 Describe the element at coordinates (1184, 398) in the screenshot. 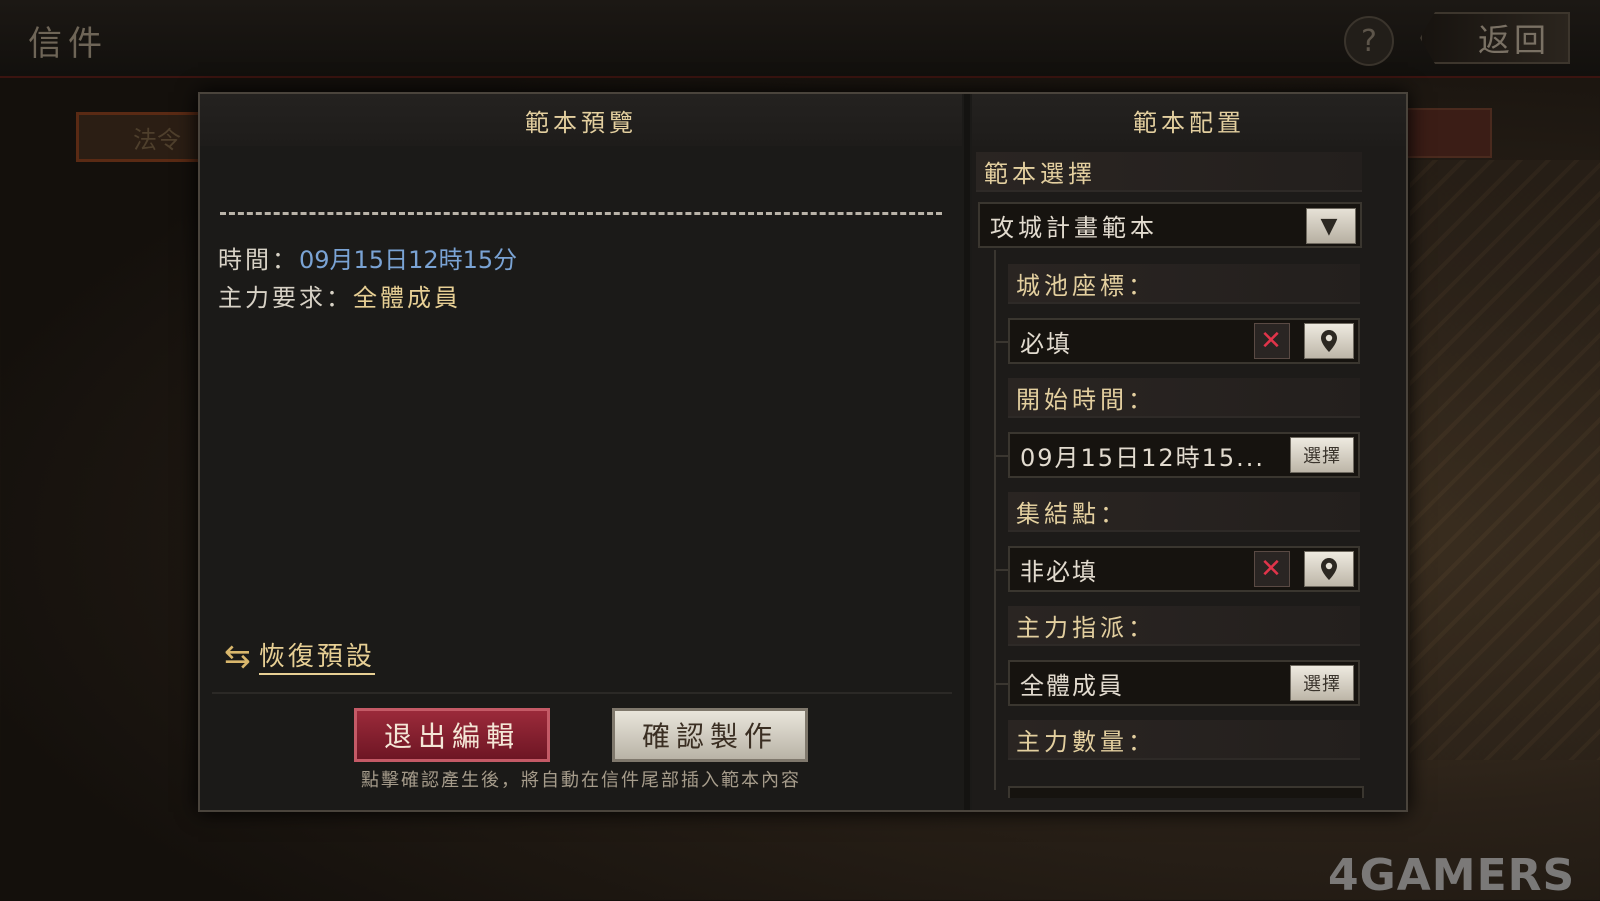

I see `start-time-label: 開始時間：` at that location.